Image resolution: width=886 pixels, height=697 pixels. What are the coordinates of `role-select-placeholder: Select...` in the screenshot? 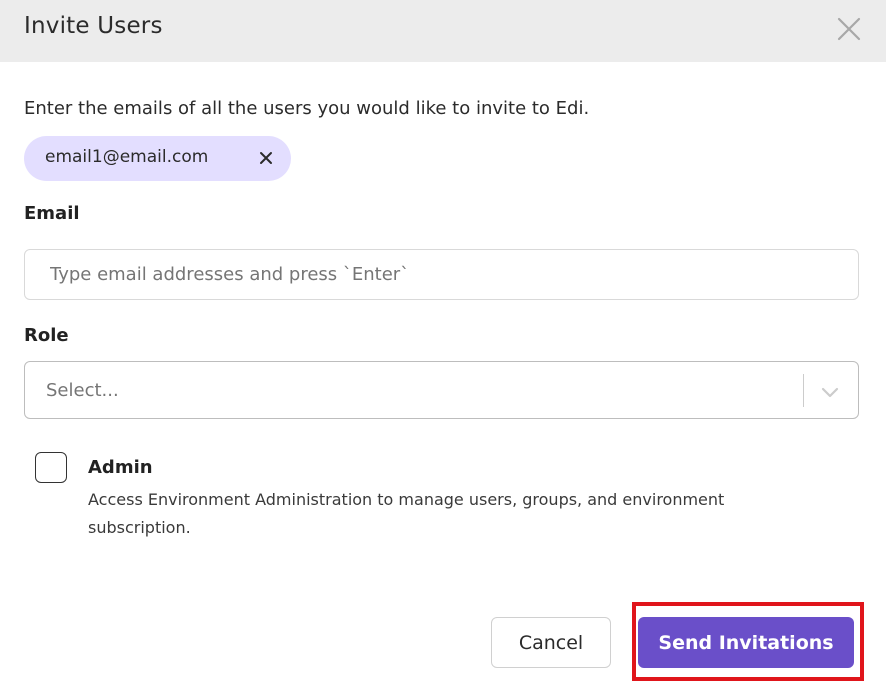 It's located at (82, 390).